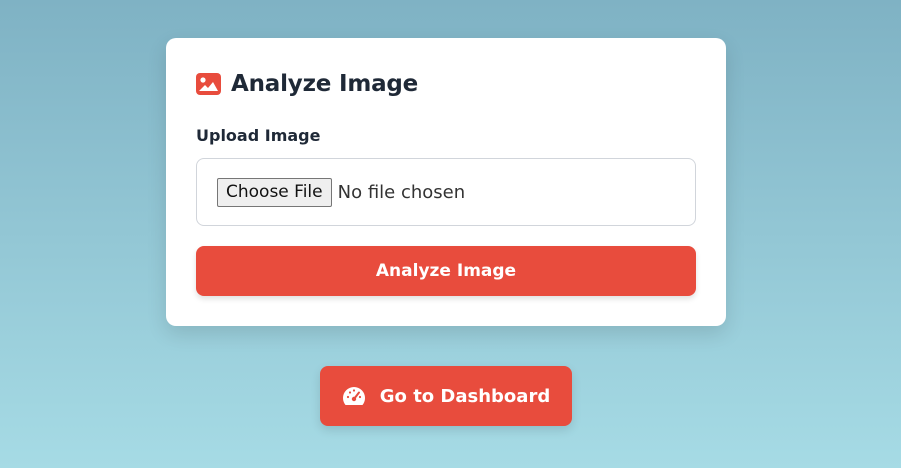 The width and height of the screenshot is (901, 468). What do you see at coordinates (258, 135) in the screenshot?
I see `upload-label: Upload Image` at bounding box center [258, 135].